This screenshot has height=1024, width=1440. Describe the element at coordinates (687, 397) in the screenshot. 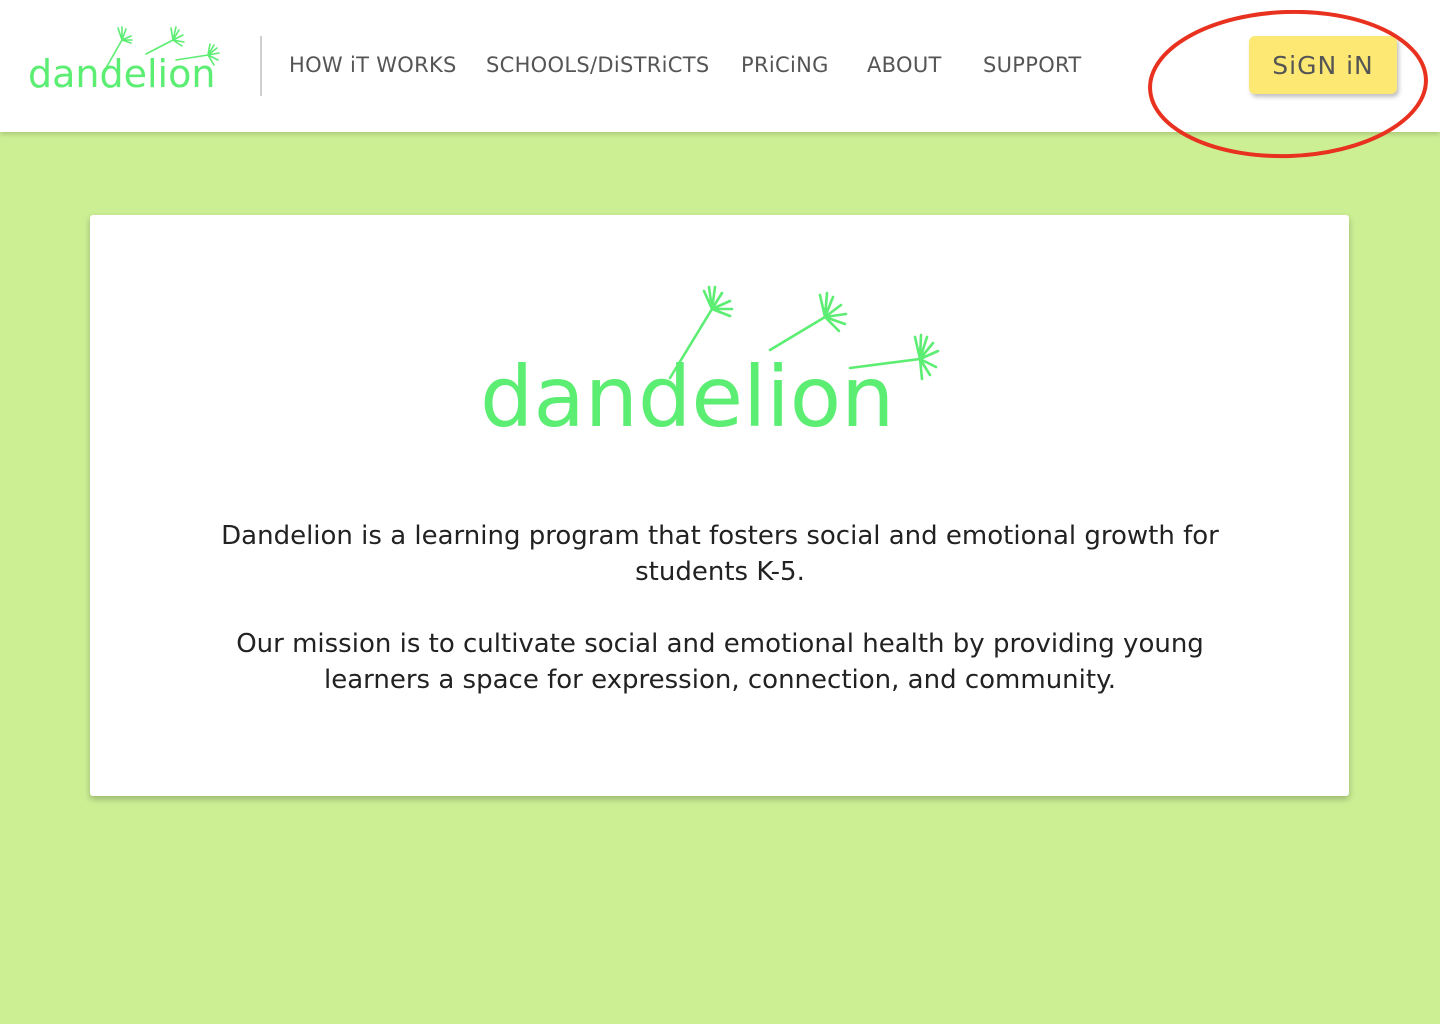

I see `hero-logo-text: dandelion` at that location.